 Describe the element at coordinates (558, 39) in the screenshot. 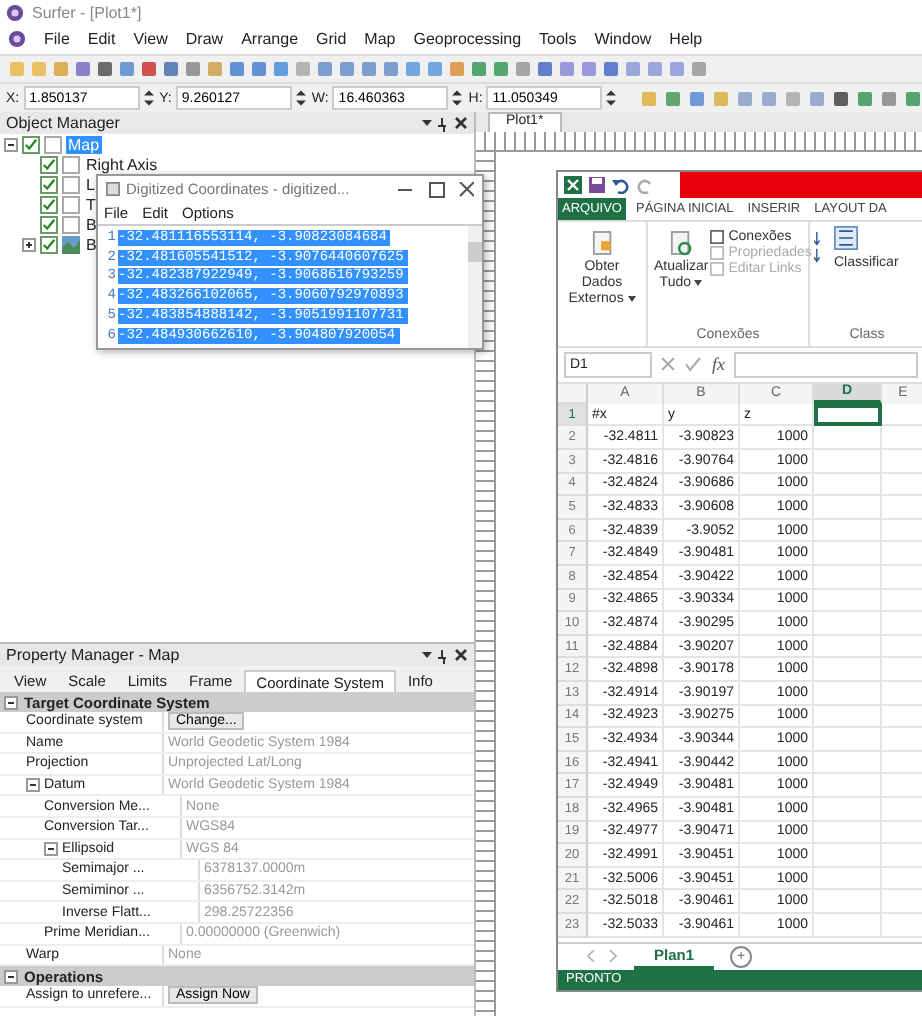

I see `menu-item: Tools` at that location.